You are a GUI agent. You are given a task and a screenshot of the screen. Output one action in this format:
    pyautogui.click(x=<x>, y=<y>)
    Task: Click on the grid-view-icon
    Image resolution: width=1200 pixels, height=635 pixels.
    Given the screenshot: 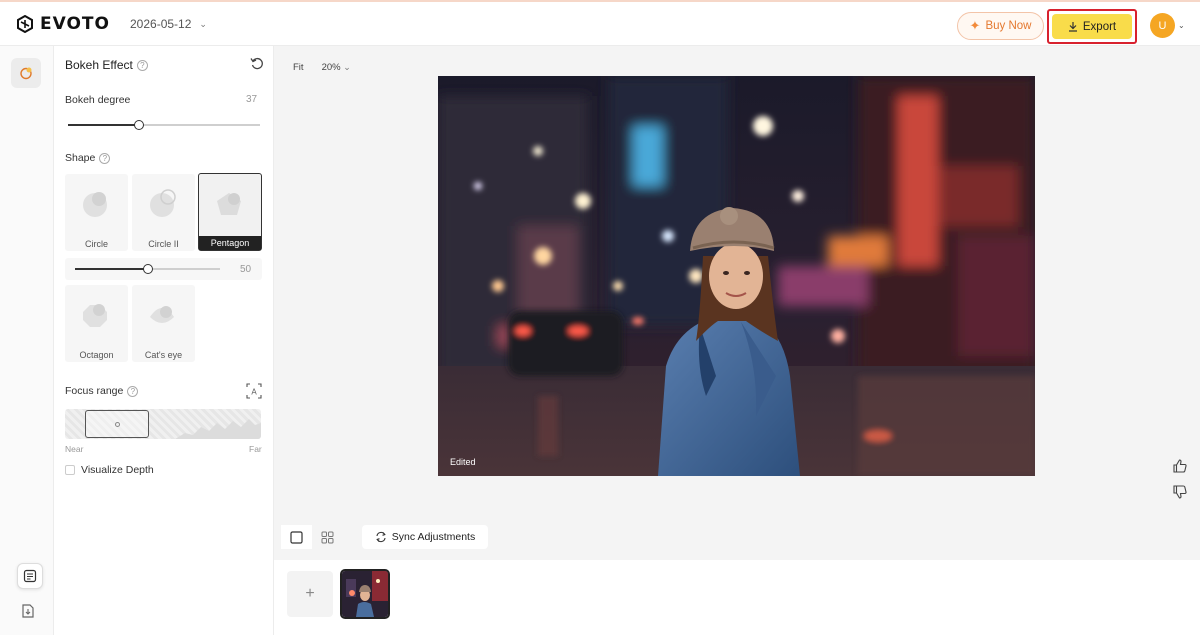 What is the action you would take?
    pyautogui.click(x=327, y=537)
    